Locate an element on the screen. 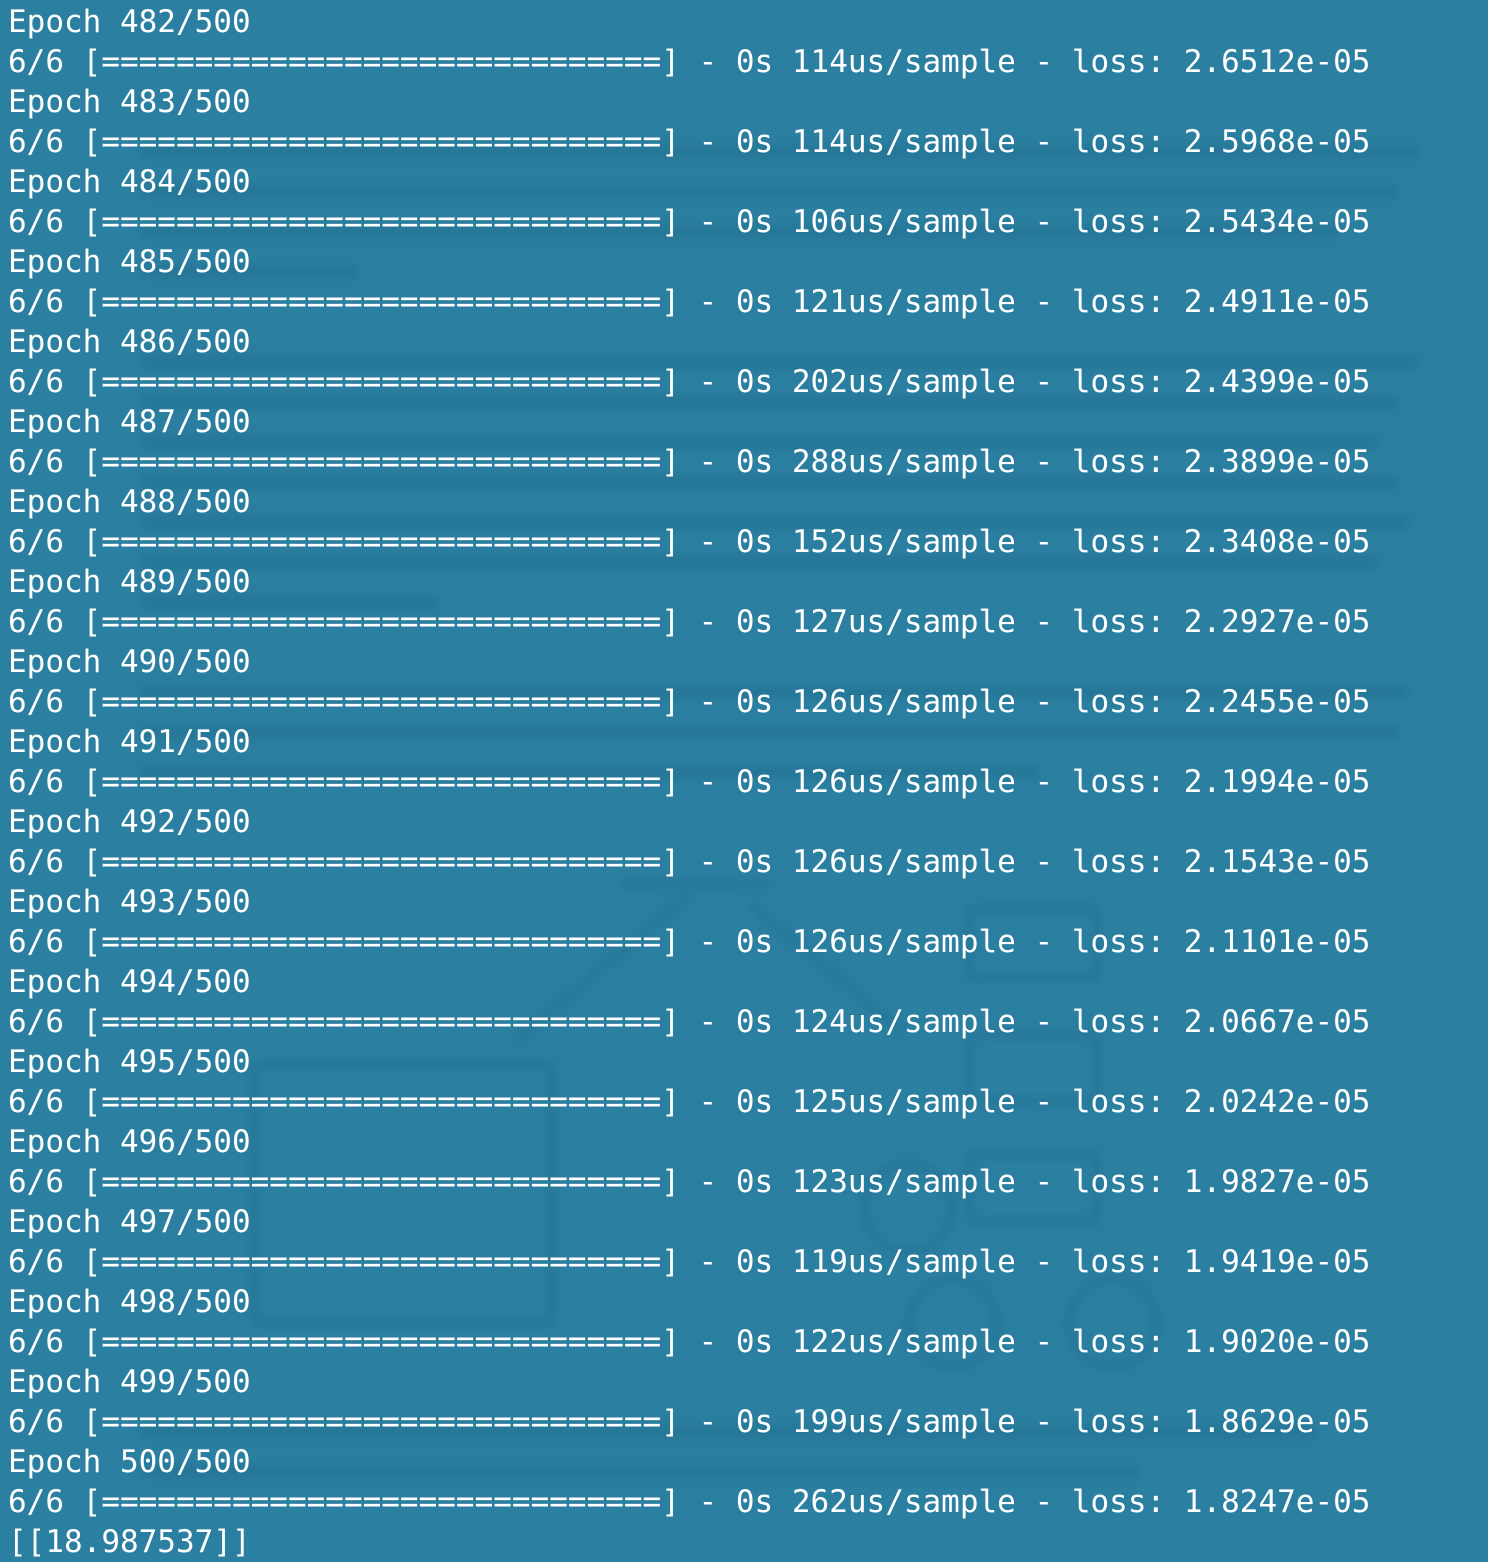  epoch-header-line: Epoch 492/500 is located at coordinates (129, 822).